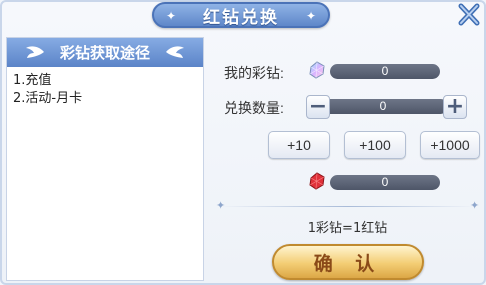 The image size is (486, 285). I want to click on increase-button: +, so click(455, 107).